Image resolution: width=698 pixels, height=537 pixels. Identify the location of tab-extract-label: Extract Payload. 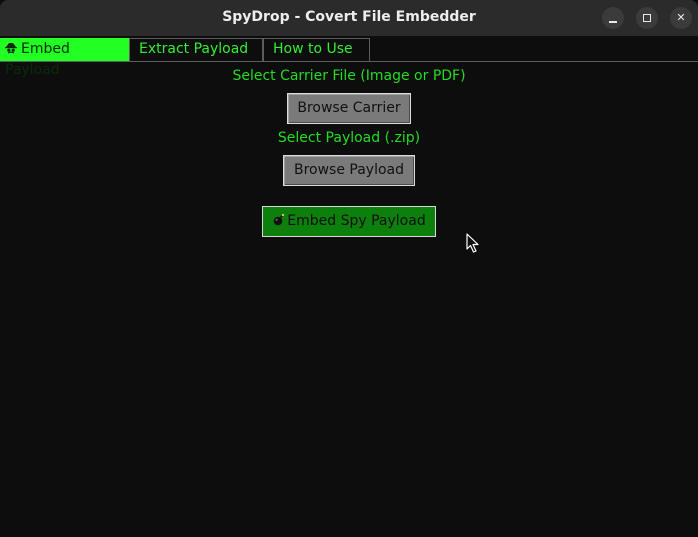
(194, 49).